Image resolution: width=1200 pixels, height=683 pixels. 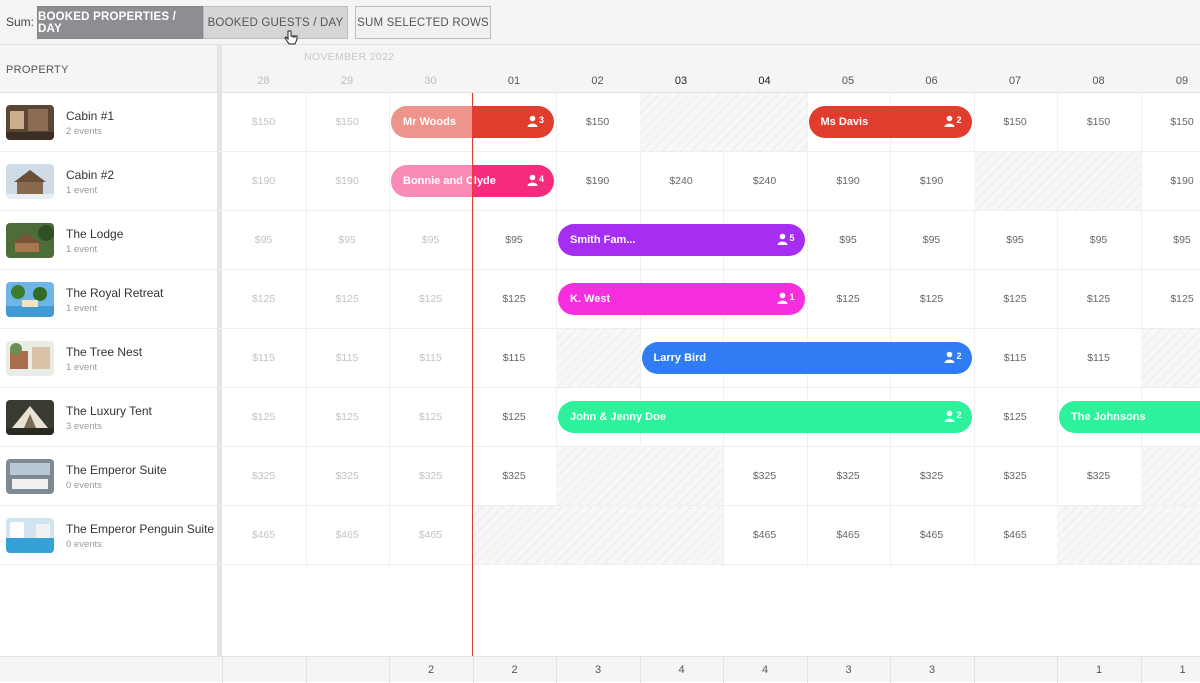 What do you see at coordinates (848, 81) in the screenshot?
I see `day-header: 05` at bounding box center [848, 81].